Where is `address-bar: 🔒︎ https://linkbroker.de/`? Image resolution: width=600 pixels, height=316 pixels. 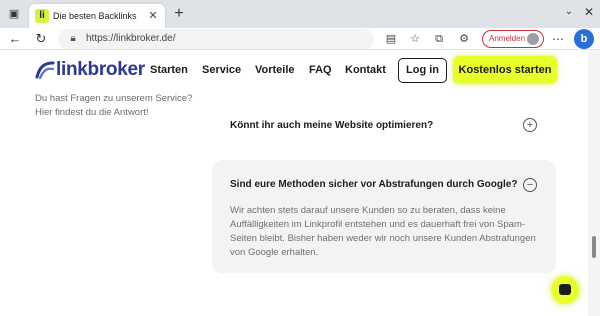 address-bar: 🔒︎ https://linkbroker.de/ is located at coordinates (216, 39).